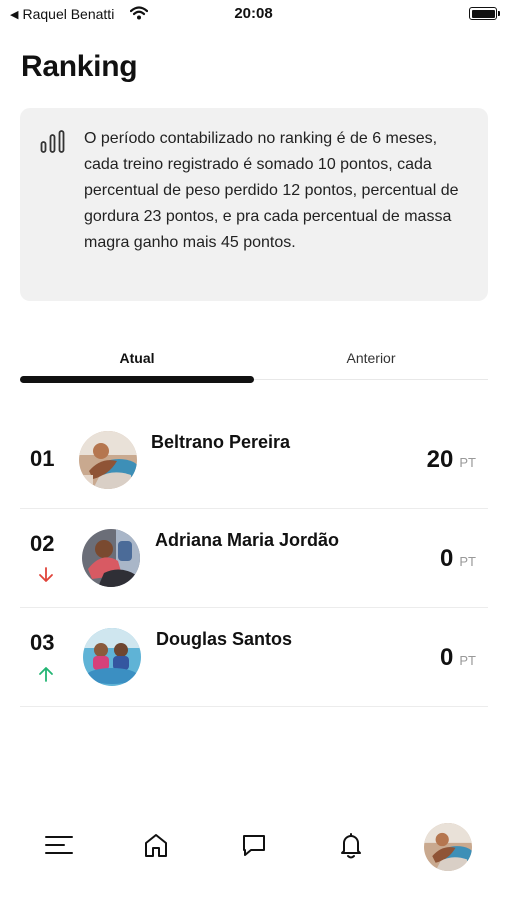  Describe the element at coordinates (42, 642) in the screenshot. I see `rank-position: 03` at that location.